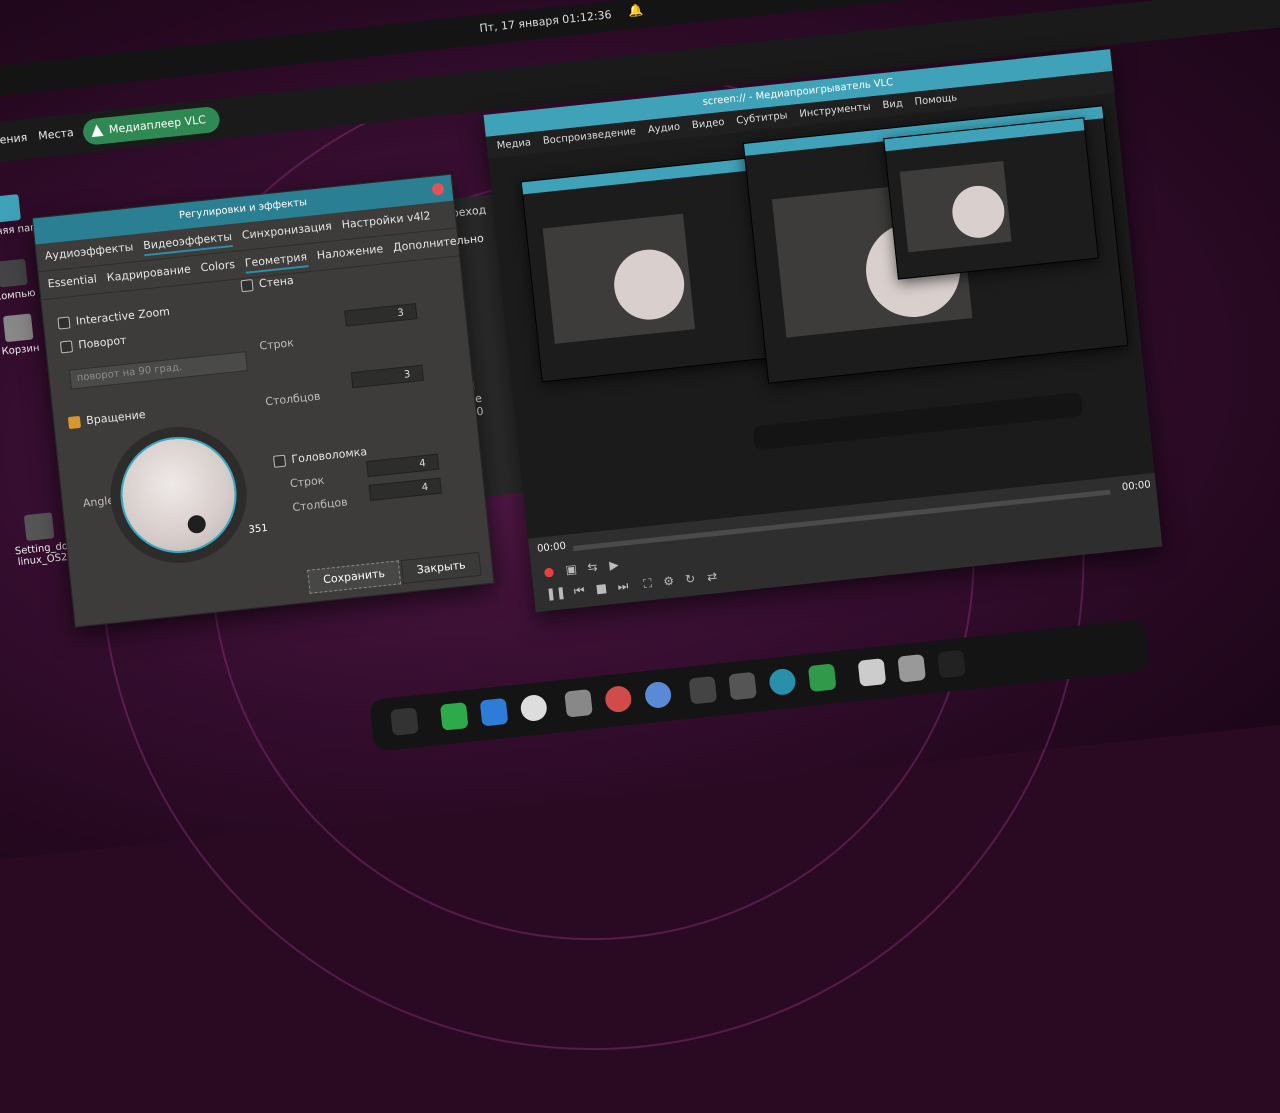 The image size is (1280, 1113). I want to click on angle-label: Angle, so click(98, 501).